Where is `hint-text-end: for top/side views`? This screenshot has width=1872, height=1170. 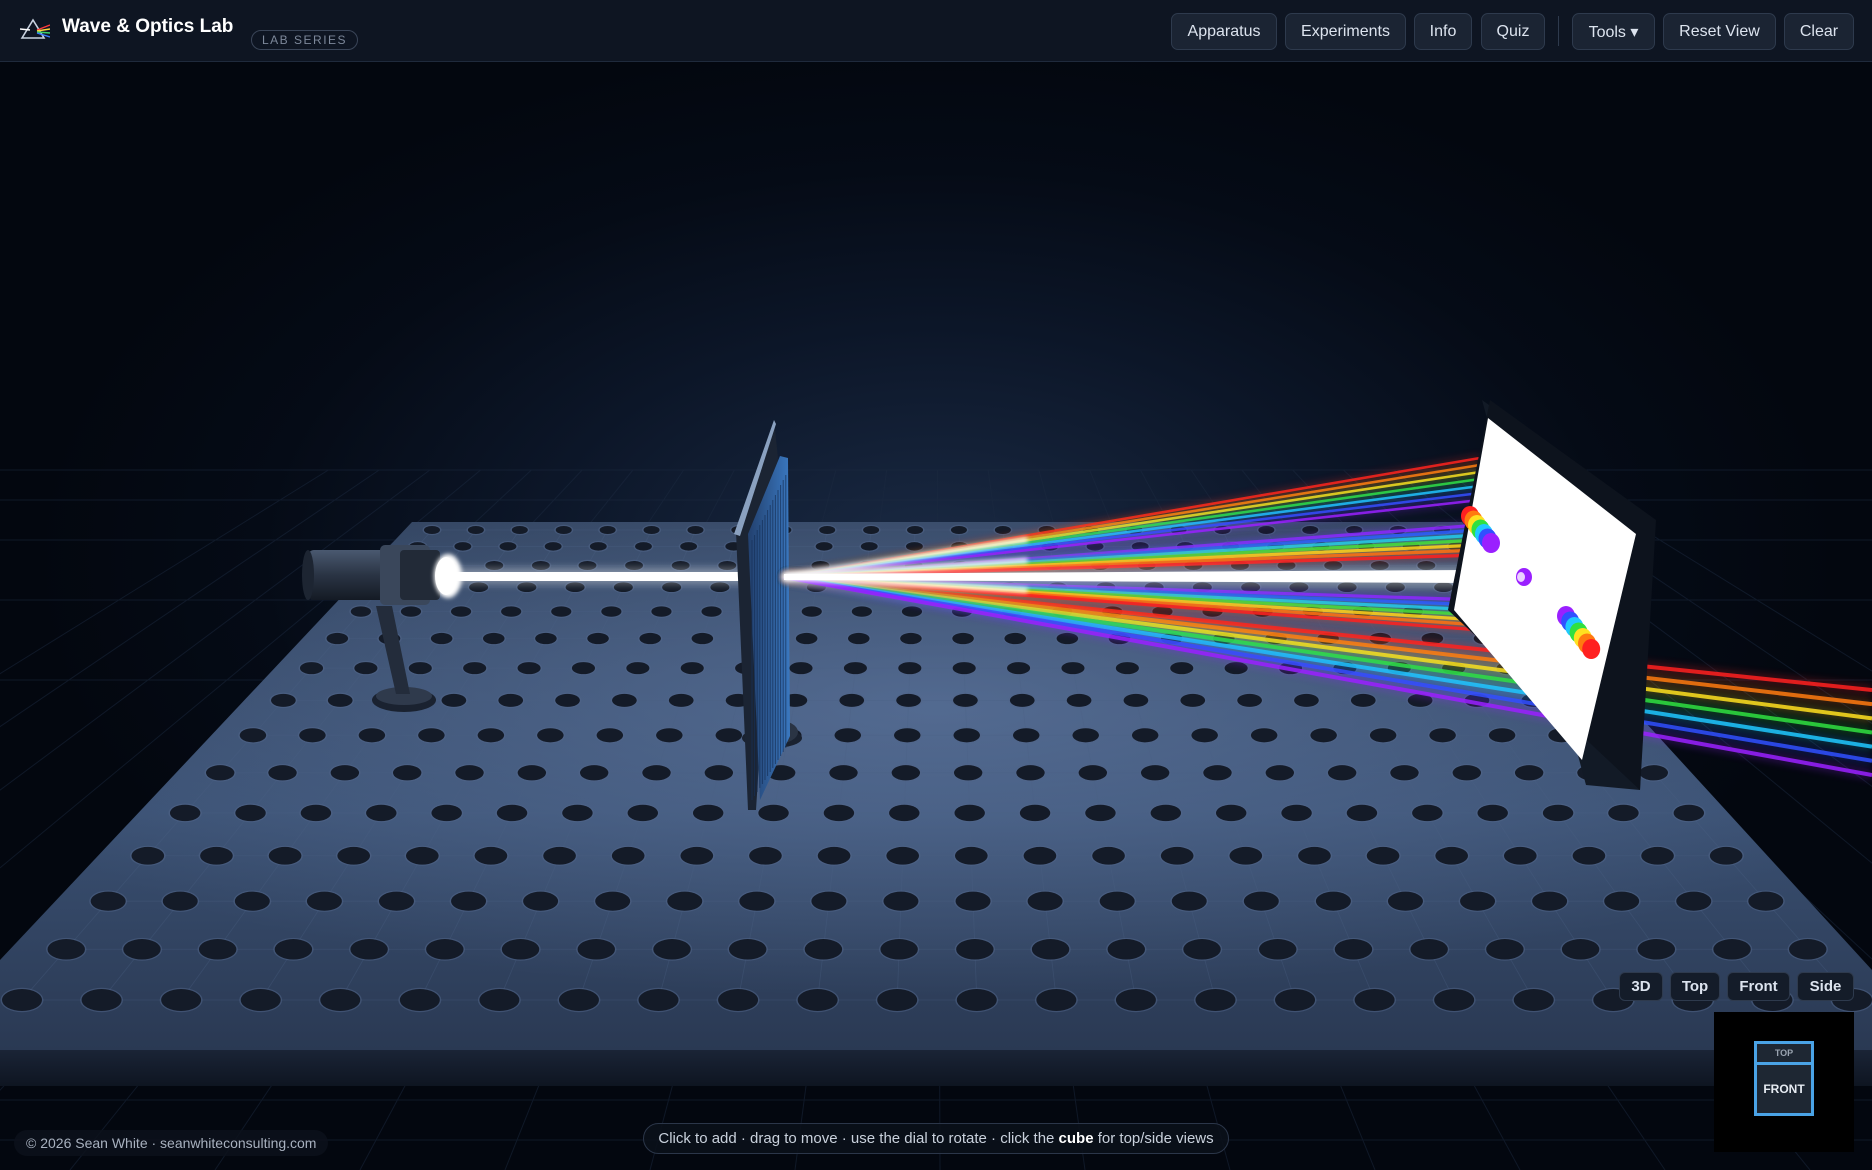 hint-text-end: for top/side views is located at coordinates (1153, 1138).